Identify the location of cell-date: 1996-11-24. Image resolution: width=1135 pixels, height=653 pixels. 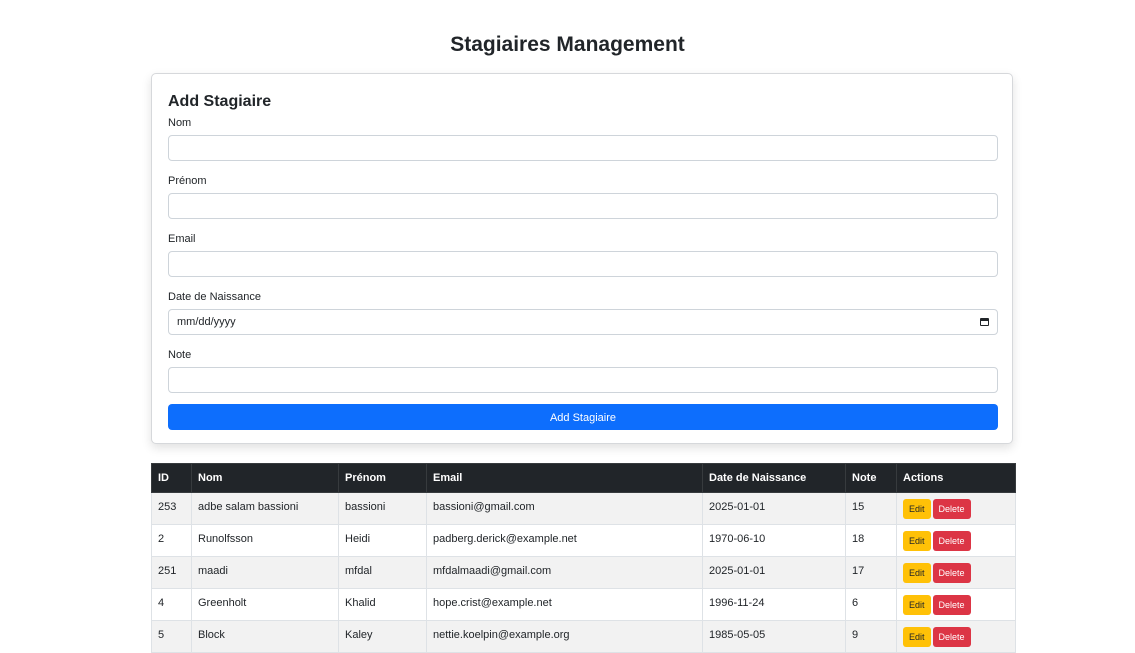
(774, 604).